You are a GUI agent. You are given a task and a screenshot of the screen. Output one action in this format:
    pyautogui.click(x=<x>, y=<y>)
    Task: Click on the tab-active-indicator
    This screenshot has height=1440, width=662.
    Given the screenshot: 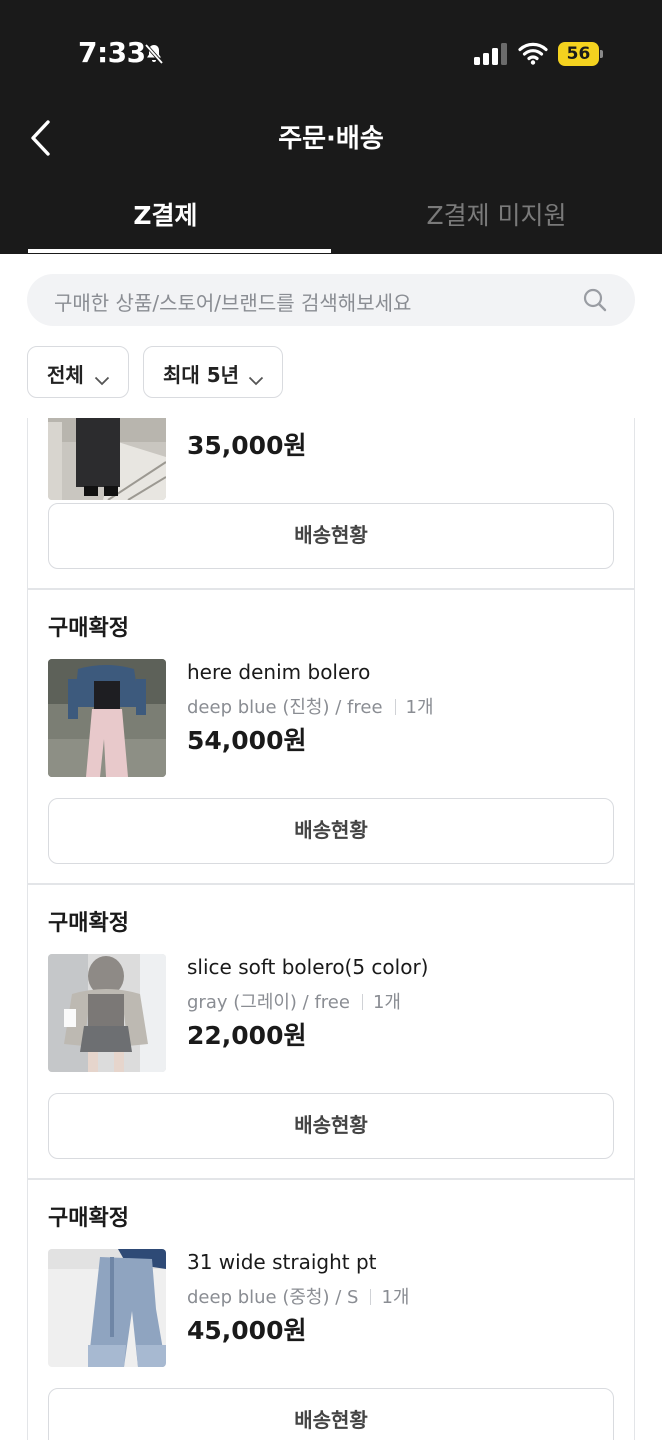 What is the action you would take?
    pyautogui.click(x=179, y=251)
    